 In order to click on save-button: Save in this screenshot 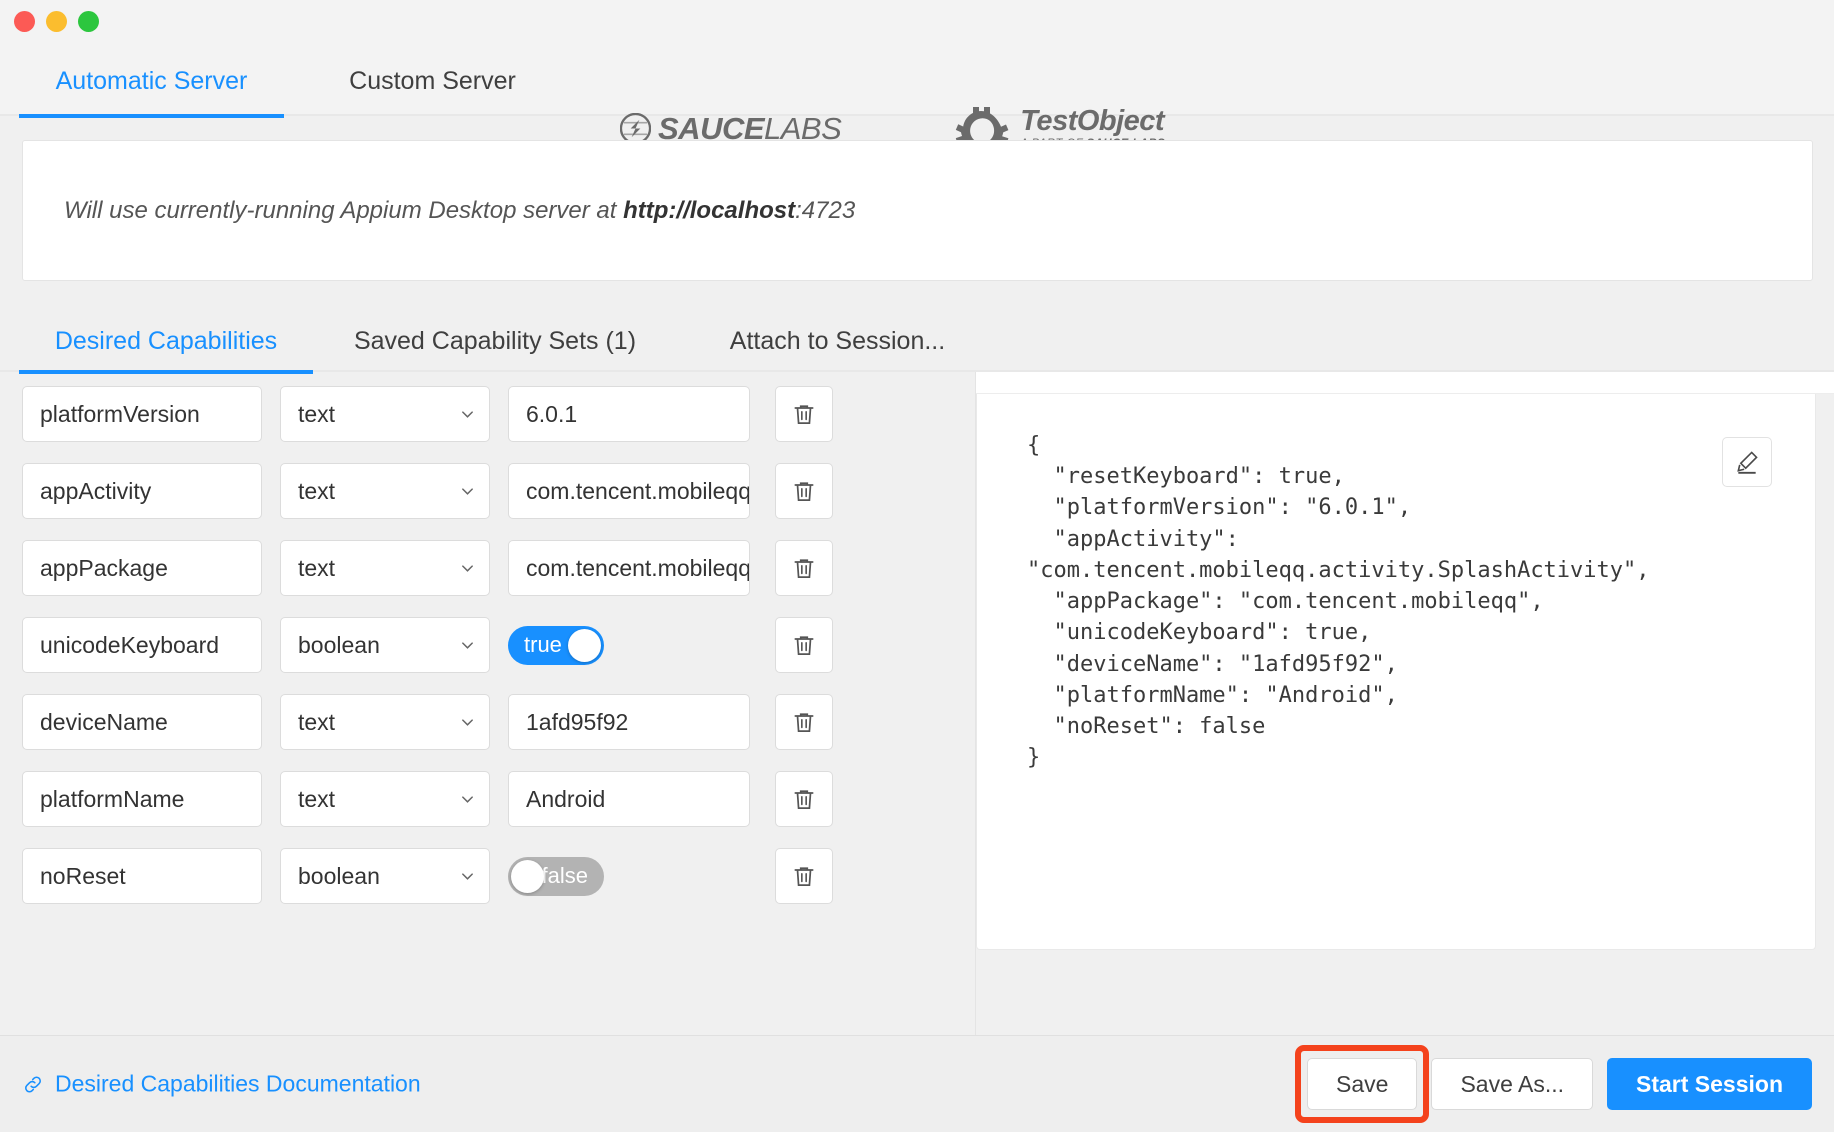, I will do `click(1362, 1084)`.